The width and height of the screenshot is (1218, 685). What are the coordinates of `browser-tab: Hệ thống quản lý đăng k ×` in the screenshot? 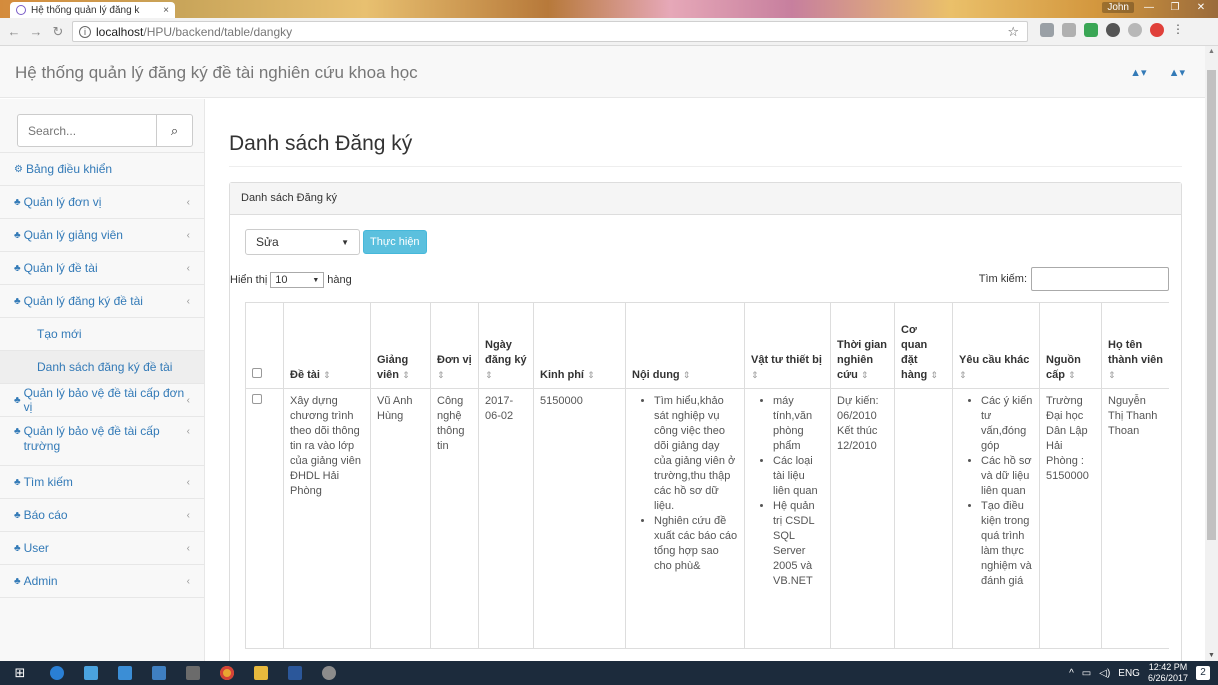 It's located at (92, 10).